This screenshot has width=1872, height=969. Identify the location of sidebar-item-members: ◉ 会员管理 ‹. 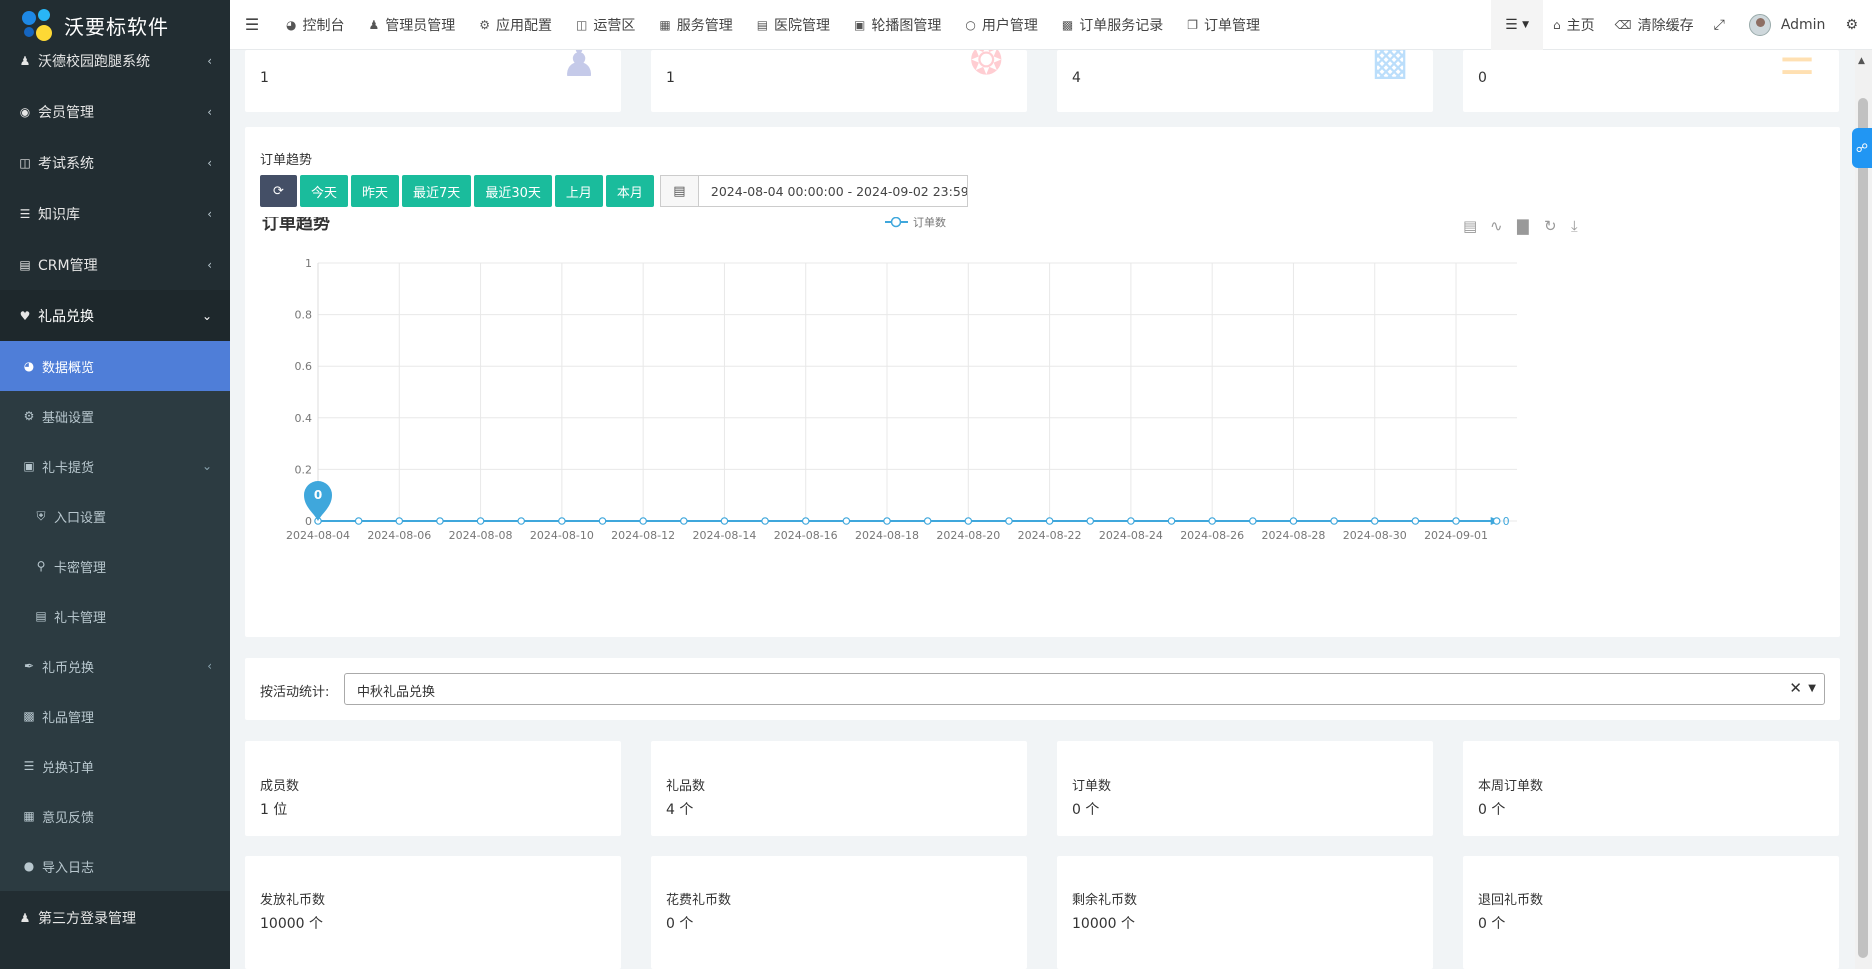
(115, 111).